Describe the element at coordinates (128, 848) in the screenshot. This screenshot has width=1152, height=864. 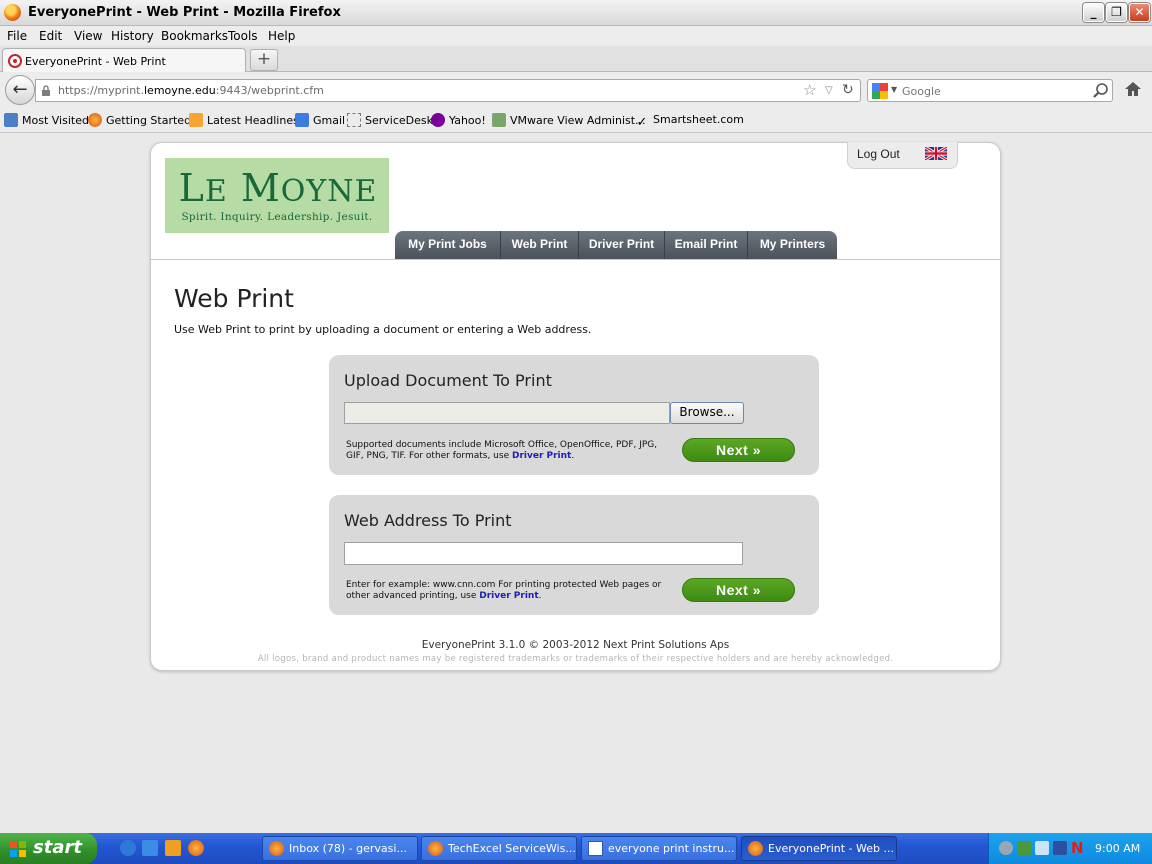
I see `internet-explorer-icon` at that location.